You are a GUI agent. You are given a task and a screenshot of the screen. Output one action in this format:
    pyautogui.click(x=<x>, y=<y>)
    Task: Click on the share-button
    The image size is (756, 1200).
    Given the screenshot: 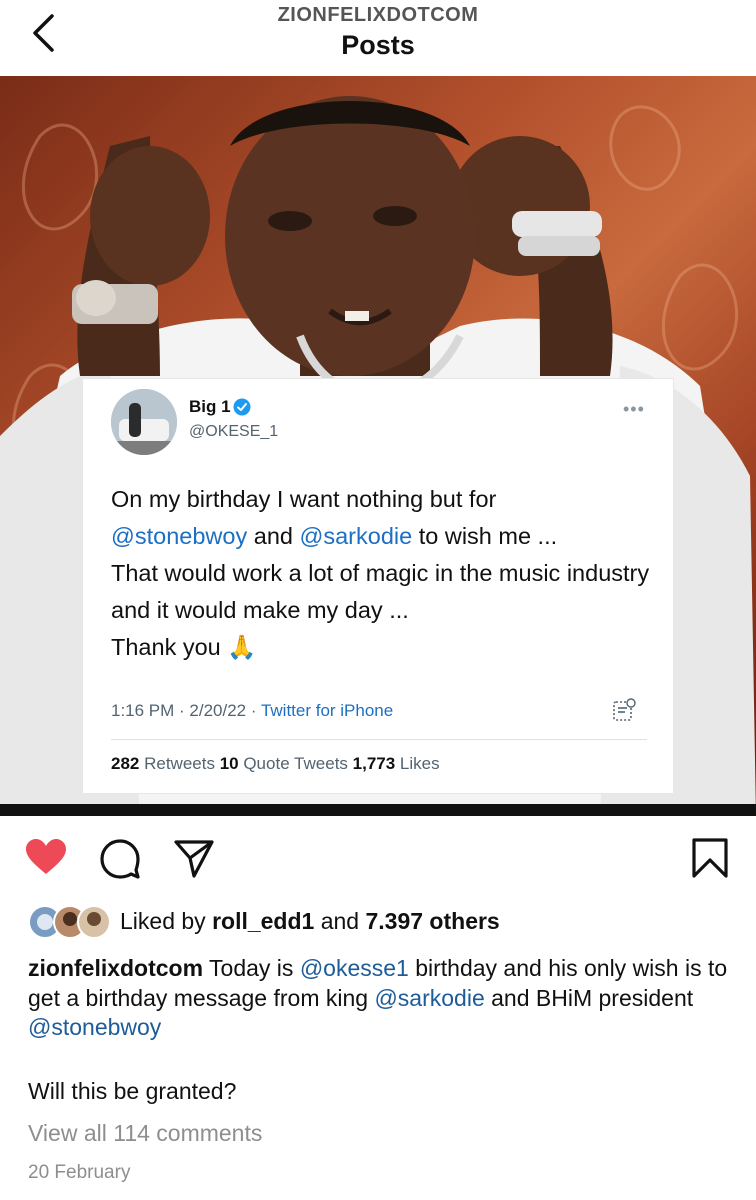 What is the action you would take?
    pyautogui.click(x=194, y=858)
    